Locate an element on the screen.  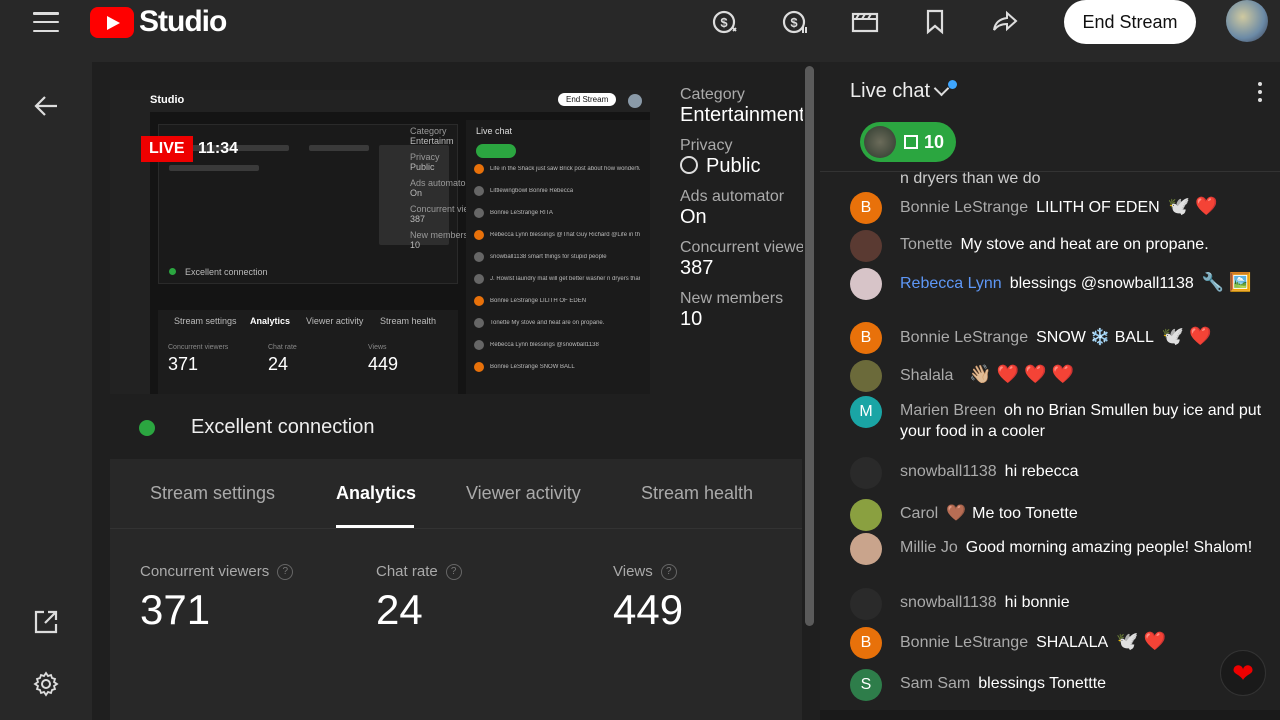
author-name: Marien Breen is located at coordinates (948, 410).